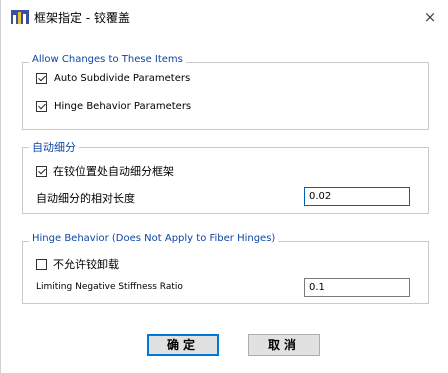 This screenshot has width=448, height=373. What do you see at coordinates (41, 264) in the screenshot?
I see `disallow-unloading-checkbox` at bounding box center [41, 264].